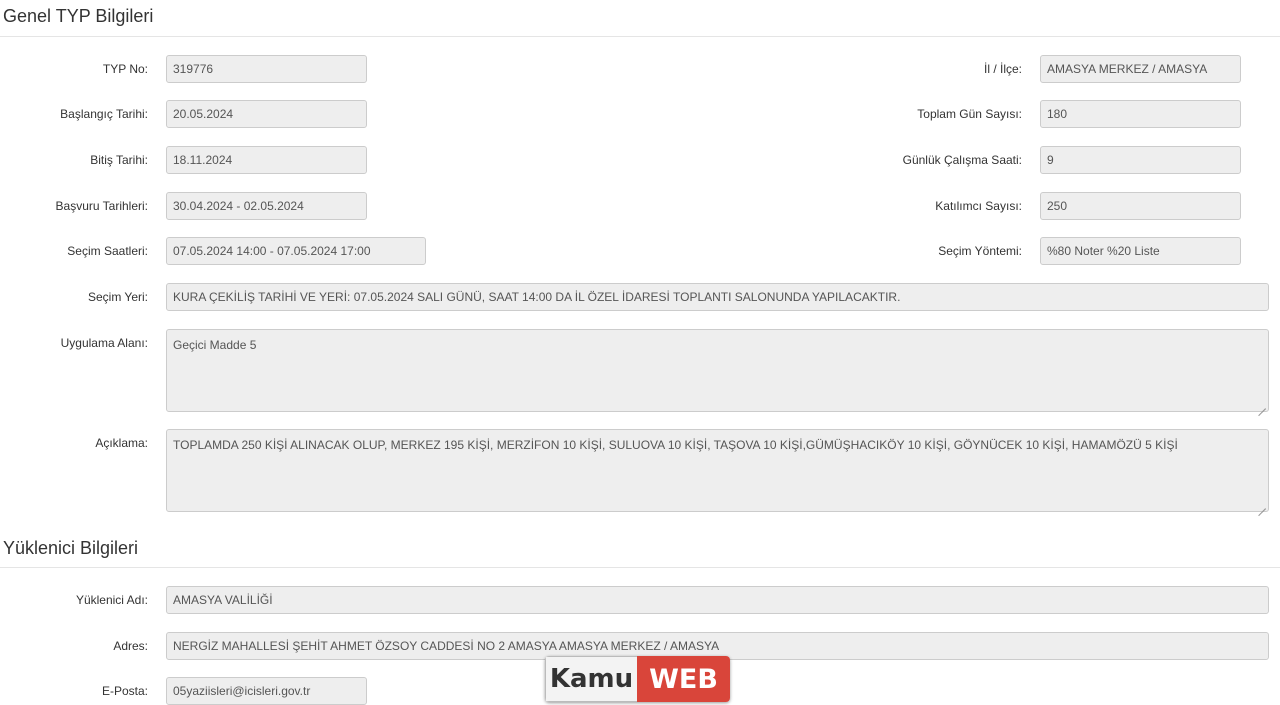 Image resolution: width=1280 pixels, height=705 pixels. Describe the element at coordinates (1002, 69) in the screenshot. I see `il-ilce-label: İl / İlçe:` at that location.